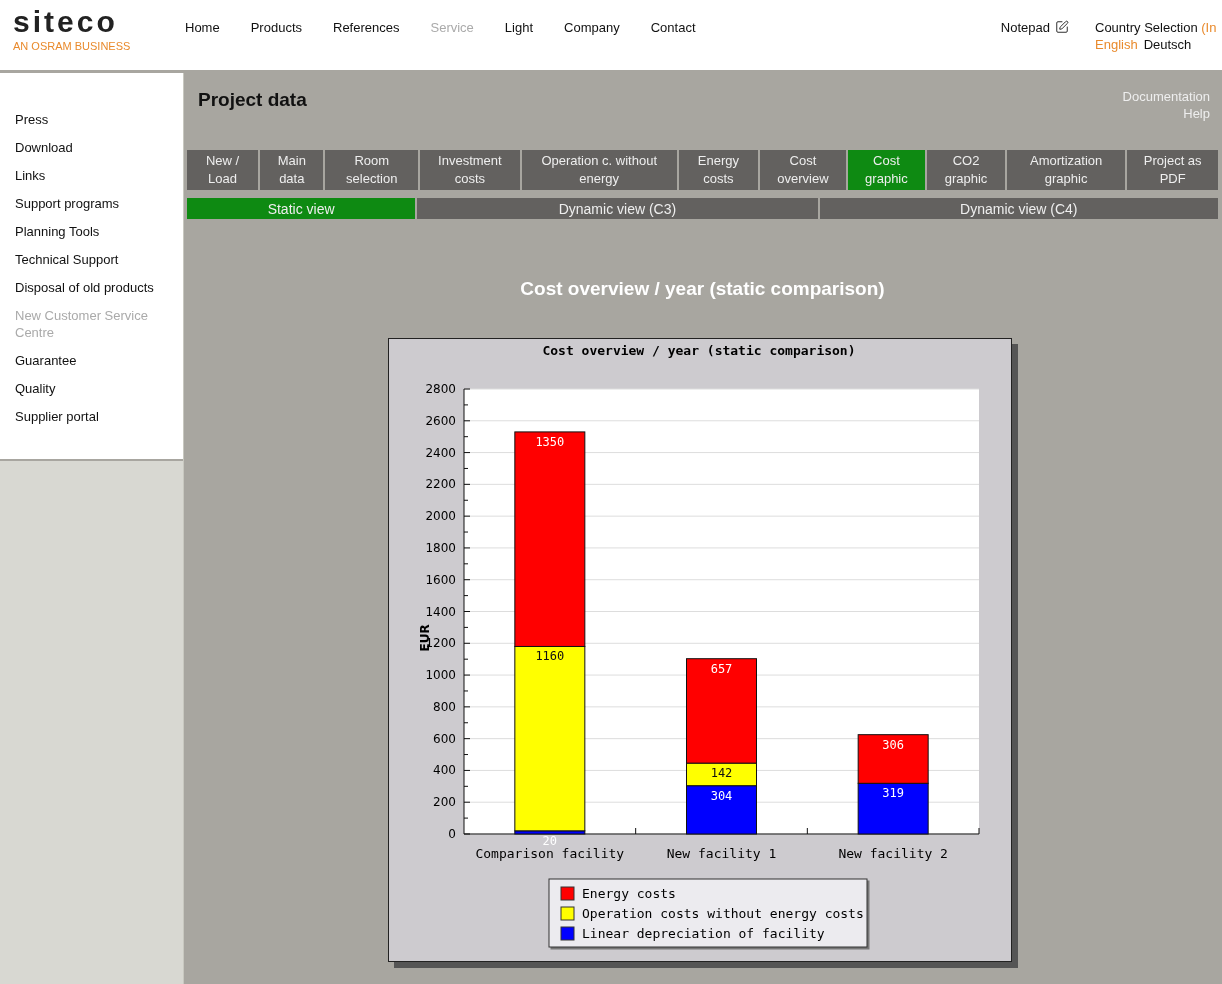  Describe the element at coordinates (592, 27) in the screenshot. I see `nav-link: Company` at that location.